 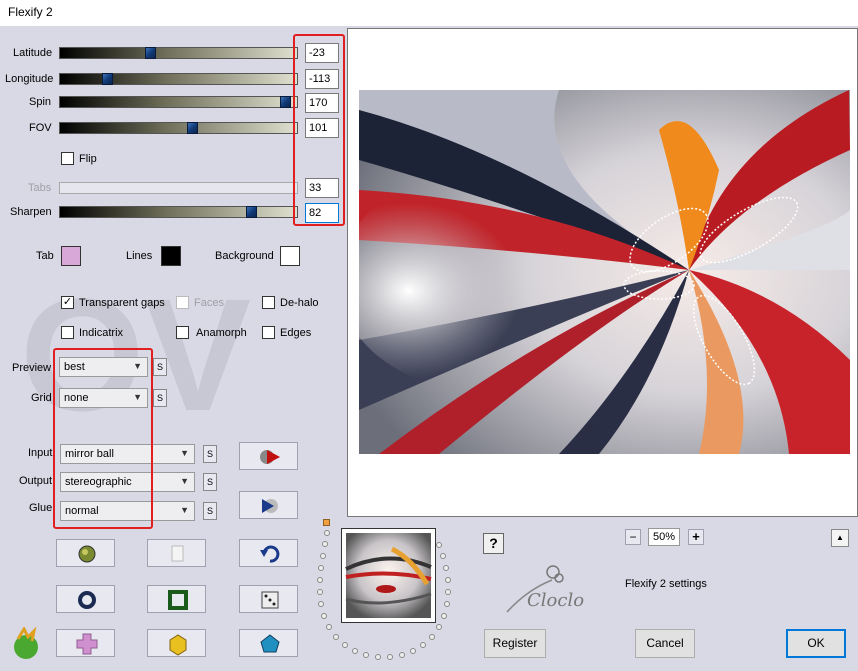 What do you see at coordinates (178, 128) in the screenshot?
I see `fov-slider` at bounding box center [178, 128].